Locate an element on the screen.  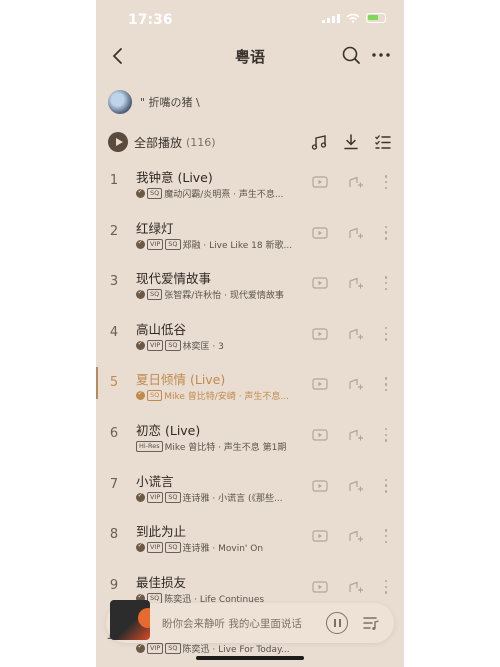
more-horizontal-icon is located at coordinates (381, 55).